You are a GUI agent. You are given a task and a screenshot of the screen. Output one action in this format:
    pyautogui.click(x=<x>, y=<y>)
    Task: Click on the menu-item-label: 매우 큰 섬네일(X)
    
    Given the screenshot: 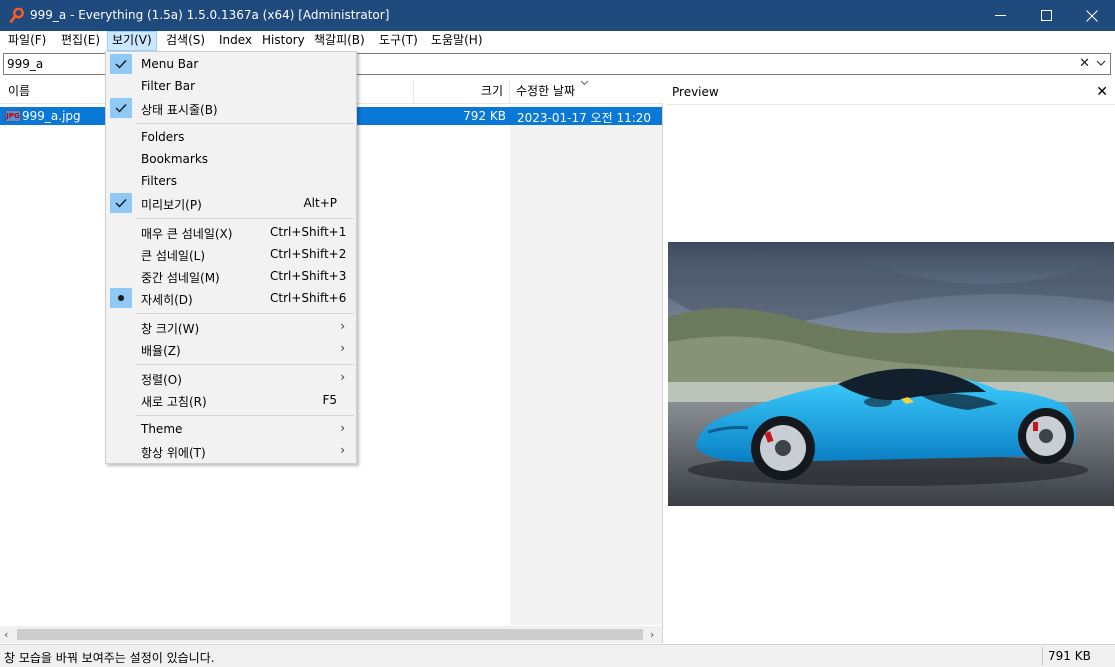 What is the action you would take?
    pyautogui.click(x=187, y=234)
    